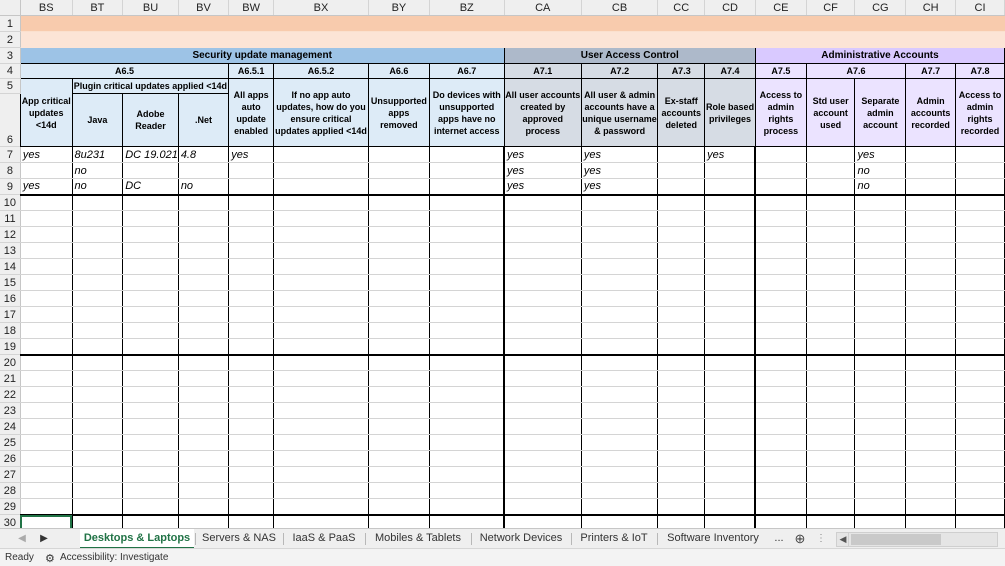 Image resolution: width=1005 pixels, height=566 pixels. Describe the element at coordinates (150, 8) in the screenshot. I see `column-header: BU` at that location.